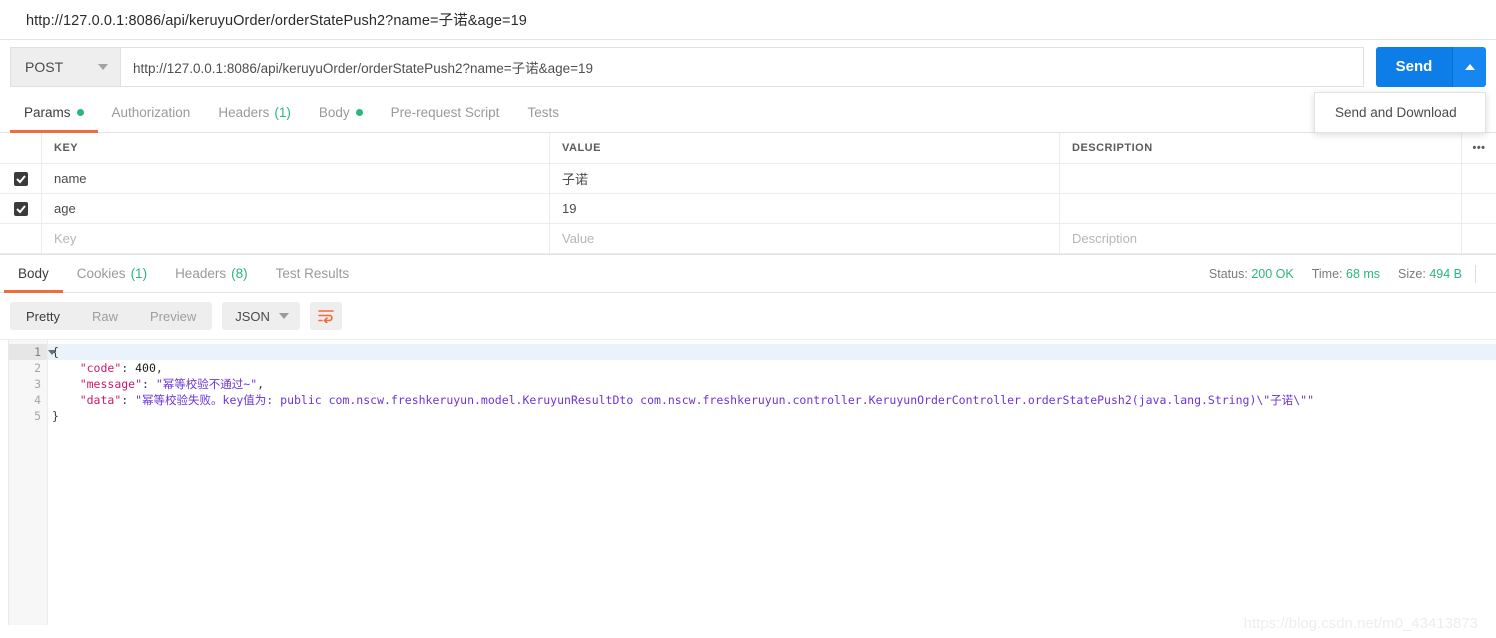 Image resolution: width=1496 pixels, height=638 pixels. What do you see at coordinates (21, 238) in the screenshot?
I see `row-checkbox-empty` at bounding box center [21, 238].